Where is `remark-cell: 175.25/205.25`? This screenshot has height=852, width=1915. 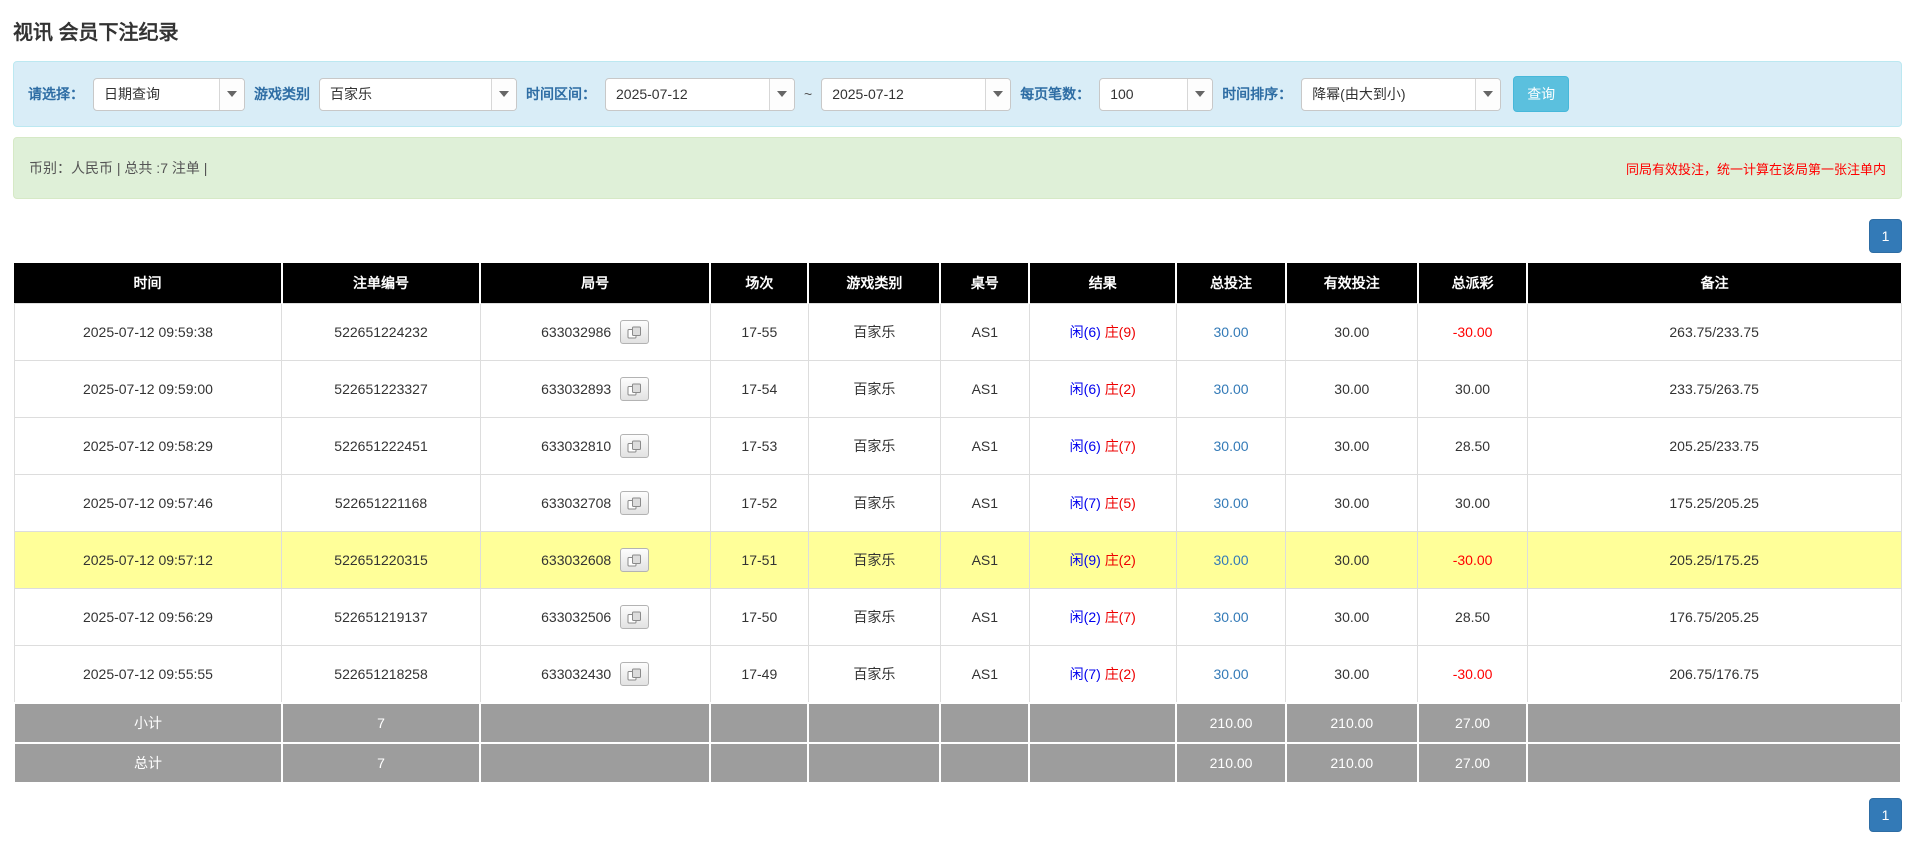
remark-cell: 175.25/205.25 is located at coordinates (1714, 503).